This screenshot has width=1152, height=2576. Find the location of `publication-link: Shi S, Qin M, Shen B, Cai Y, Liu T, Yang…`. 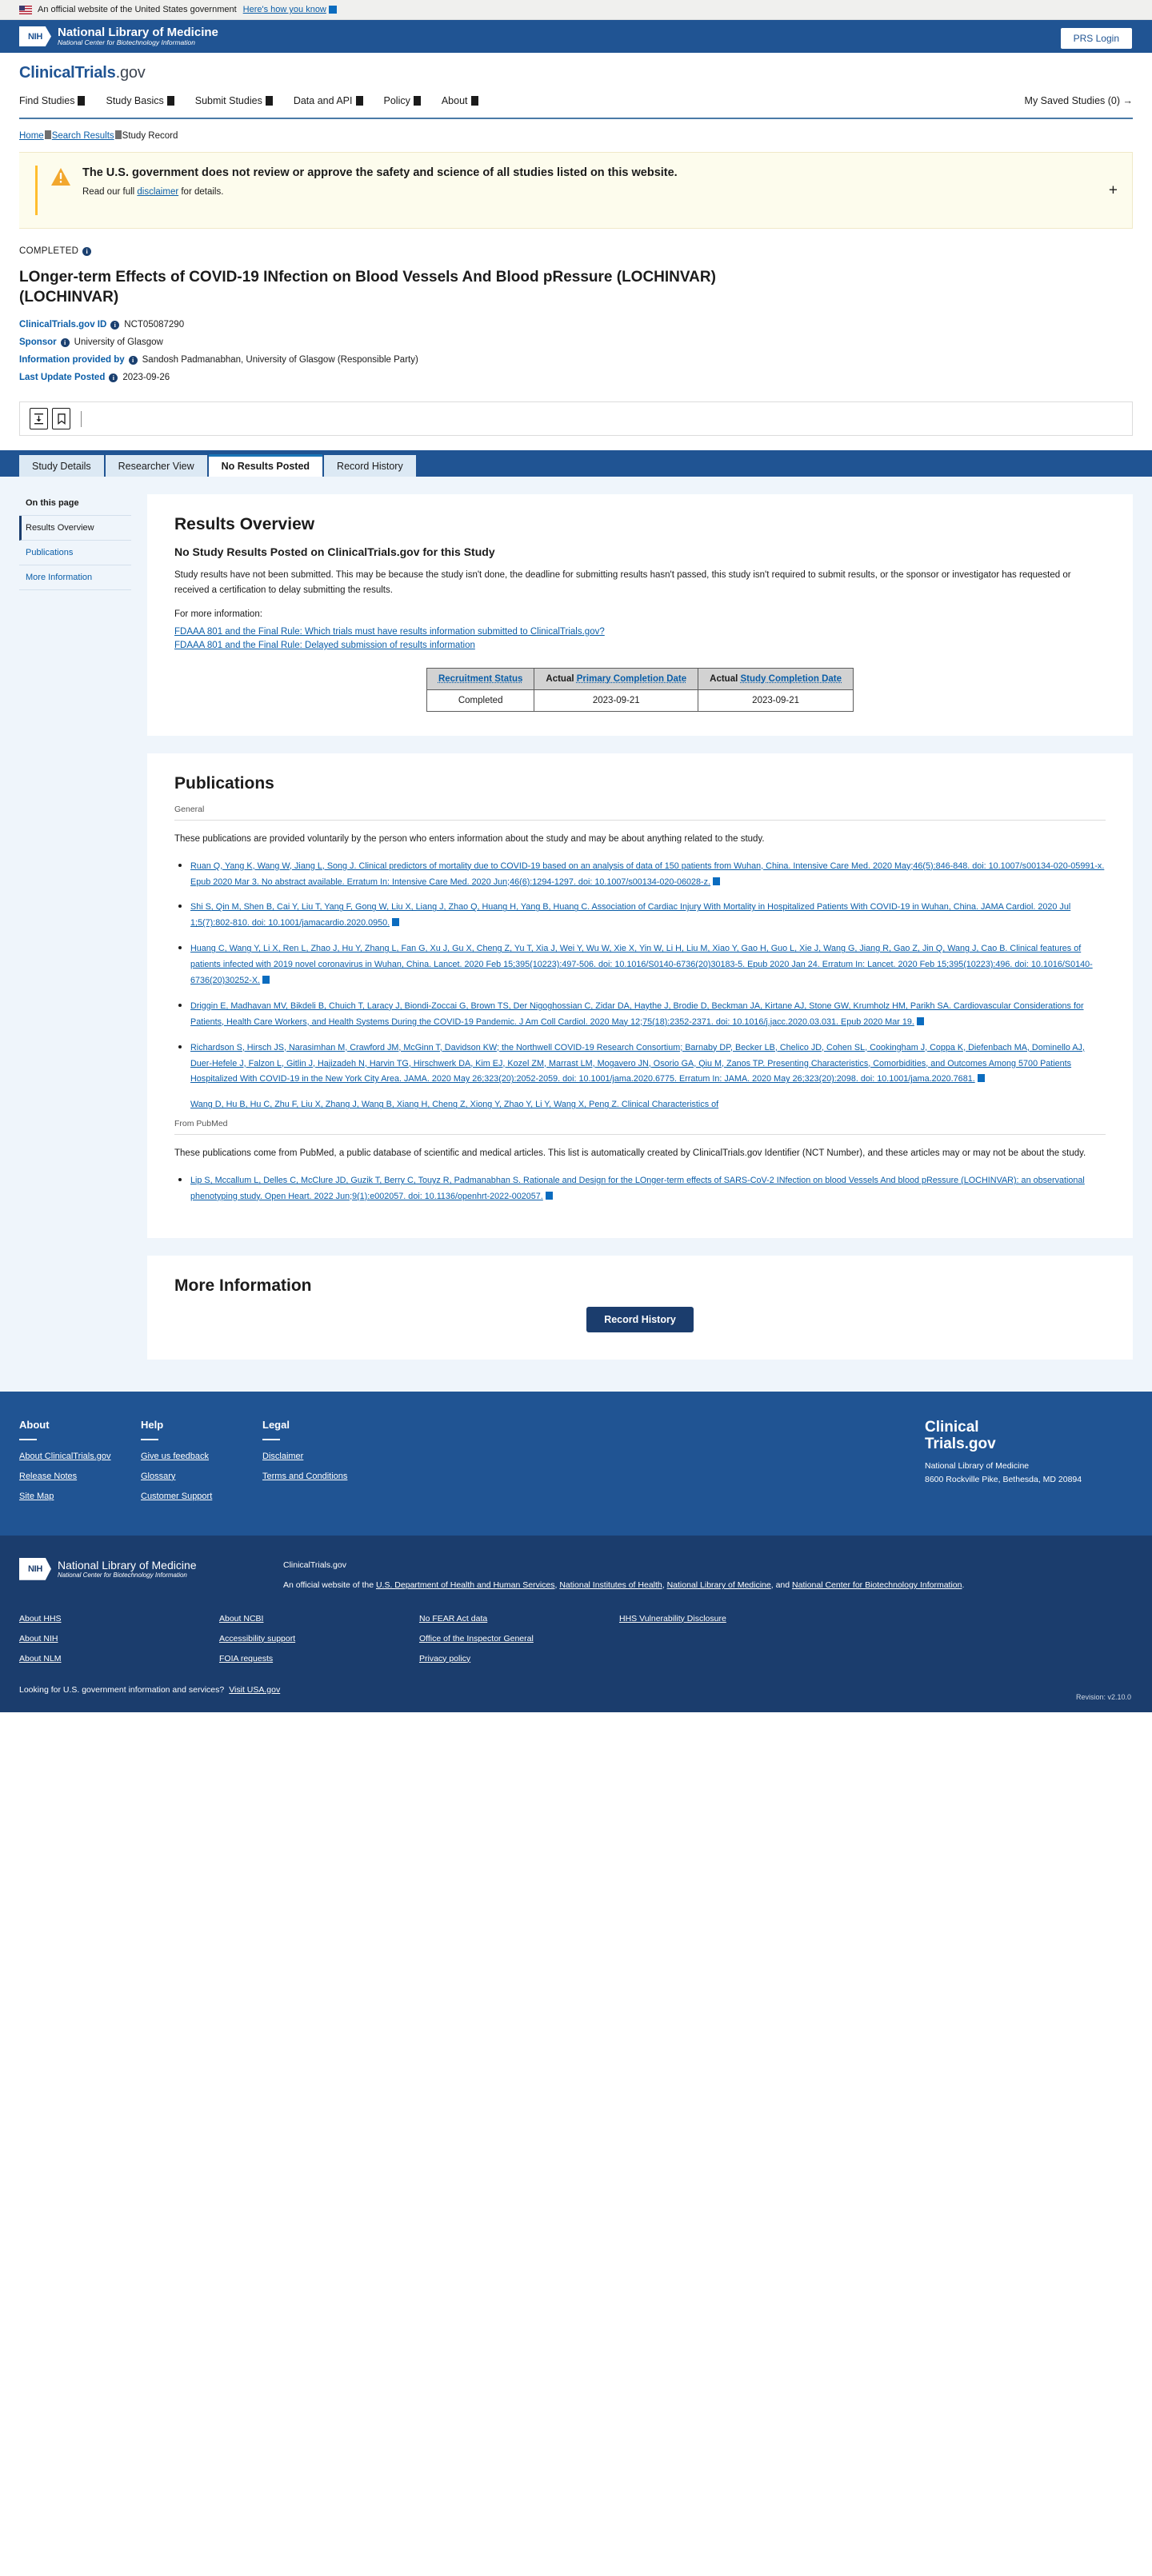

publication-link: Shi S, Qin M, Shen B, Cai Y, Liu T, Yang… is located at coordinates (630, 915).